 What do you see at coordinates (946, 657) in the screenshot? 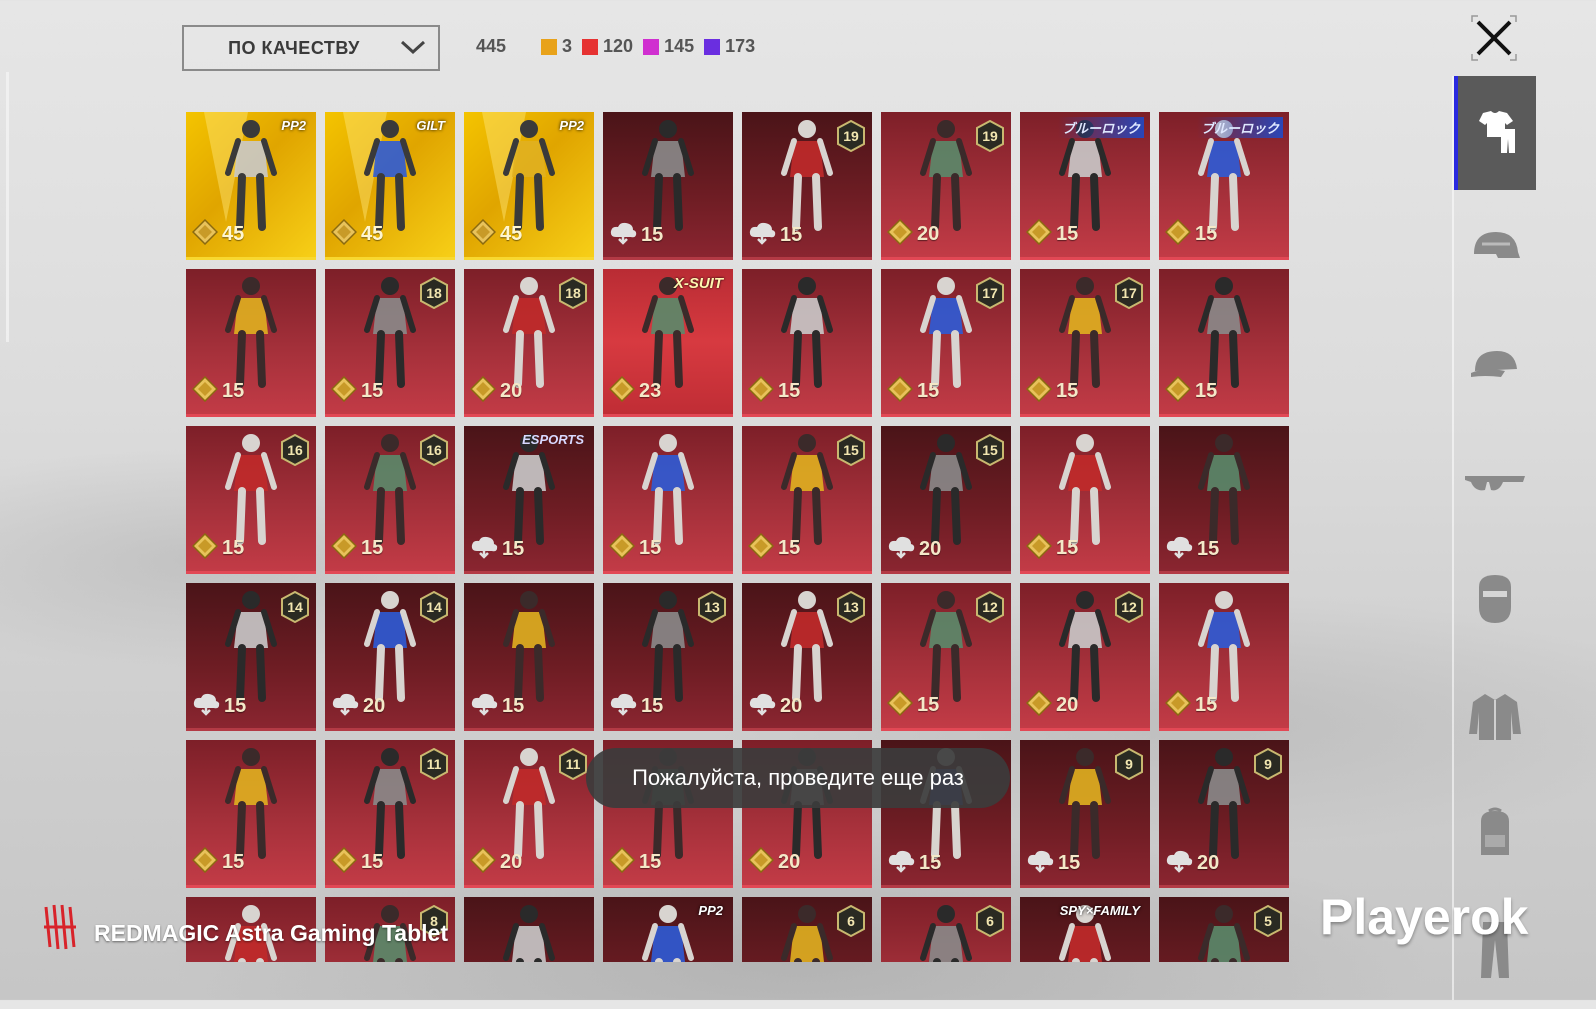
I see `outfit-card: 12 15` at bounding box center [946, 657].